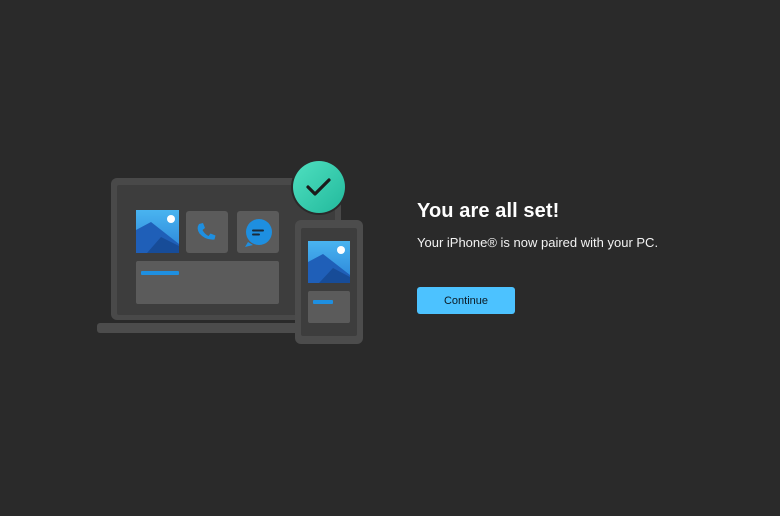  What do you see at coordinates (488, 211) in the screenshot?
I see `page-title: You are all set!` at bounding box center [488, 211].